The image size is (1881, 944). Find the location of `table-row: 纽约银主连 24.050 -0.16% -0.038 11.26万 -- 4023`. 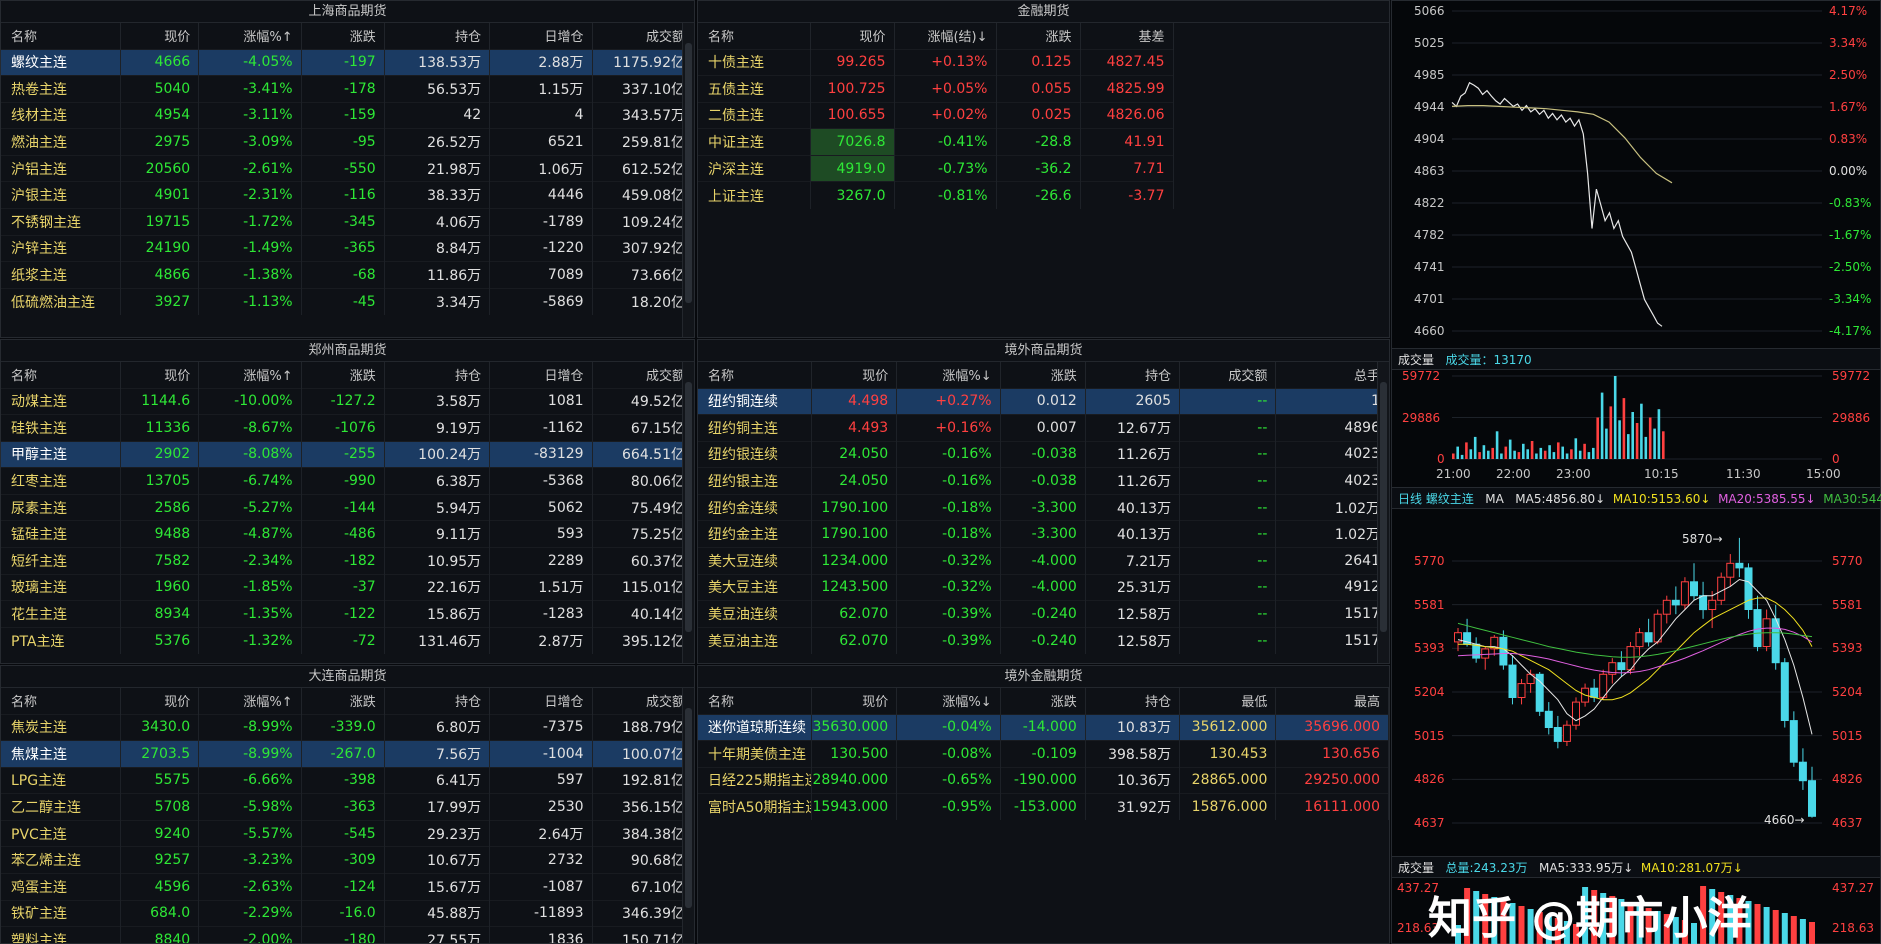

table-row: 纽约银主连 24.050 -0.16% -0.038 11.26万 -- 4023 is located at coordinates (1043, 481).